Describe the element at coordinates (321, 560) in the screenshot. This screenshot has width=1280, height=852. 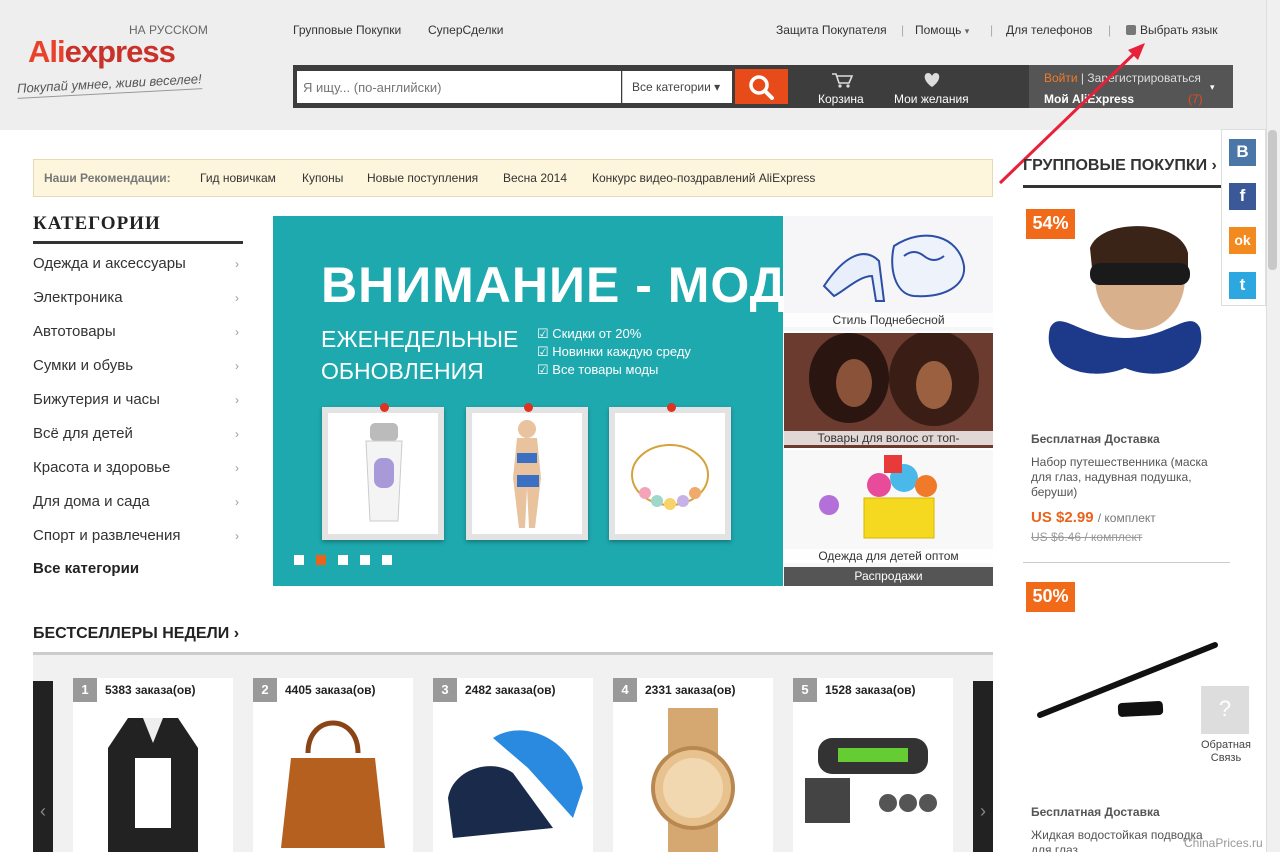
I see `carousel-dot-active` at that location.